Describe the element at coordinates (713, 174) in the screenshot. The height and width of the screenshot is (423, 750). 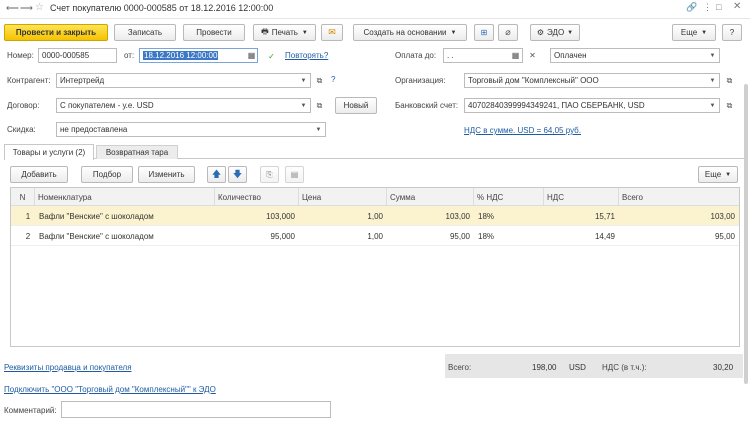
I see `table-more-label: Еще` at that location.